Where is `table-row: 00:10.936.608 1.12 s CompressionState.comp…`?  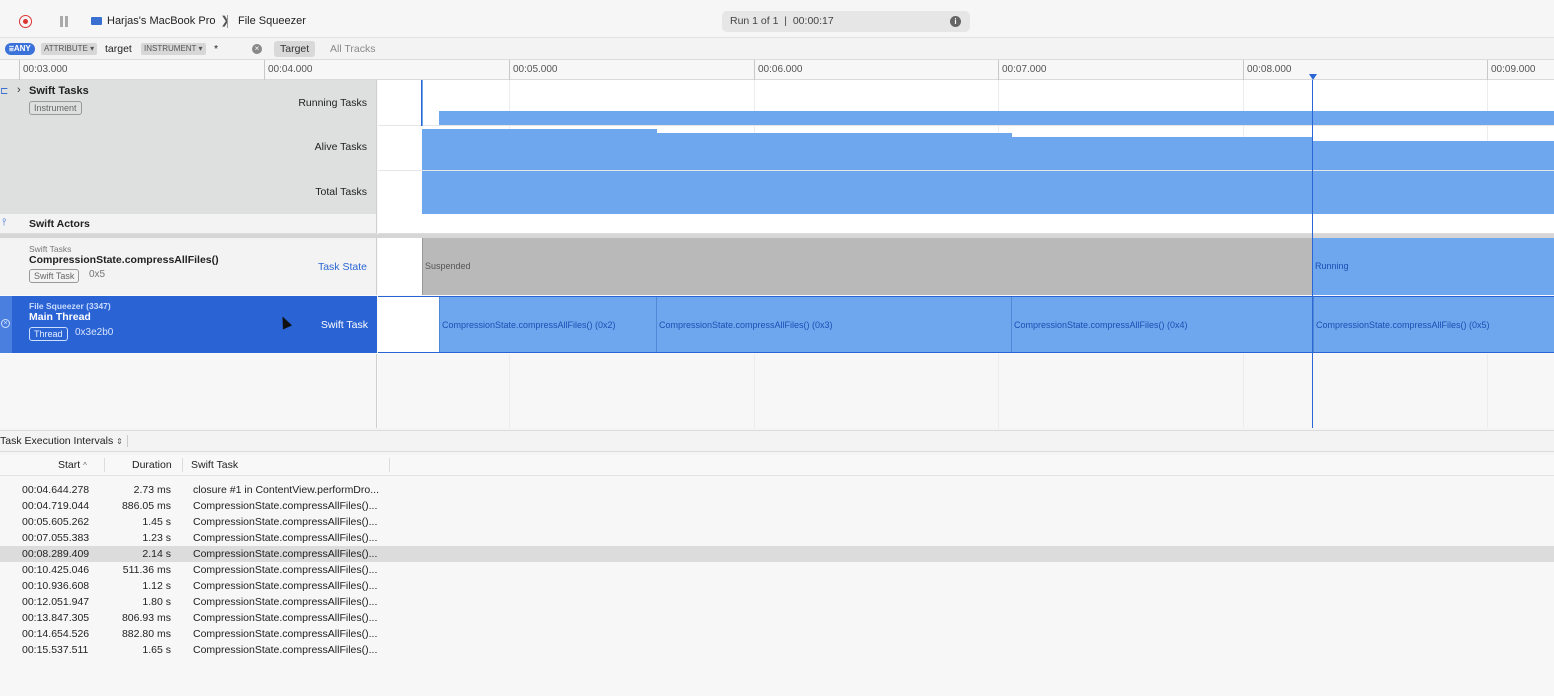 table-row: 00:10.936.608 1.12 s CompressionState.comp… is located at coordinates (777, 586).